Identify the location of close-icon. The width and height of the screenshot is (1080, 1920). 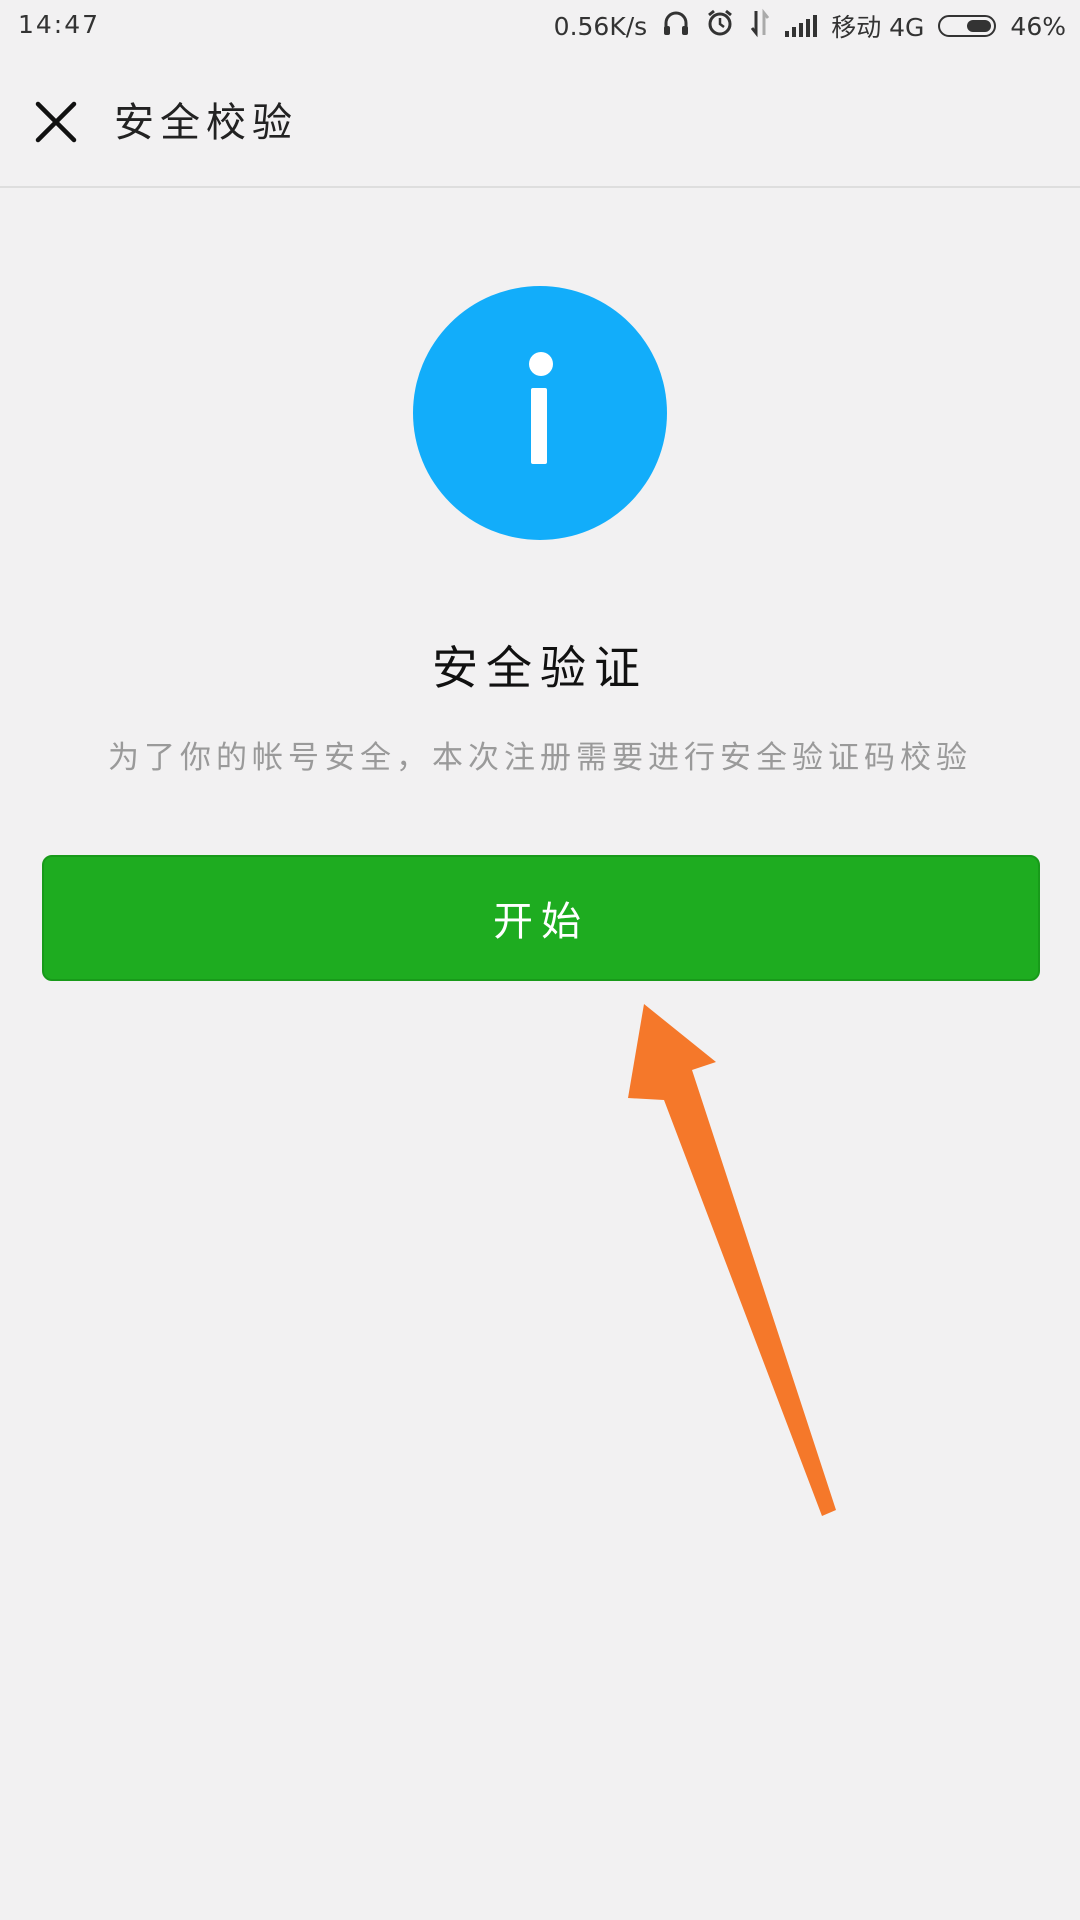
(56, 122).